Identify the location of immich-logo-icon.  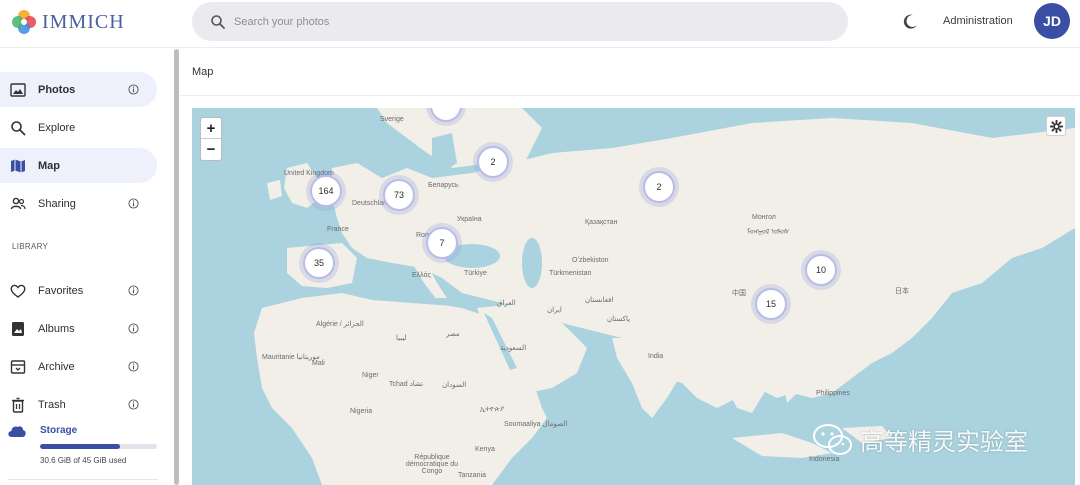
(24, 22).